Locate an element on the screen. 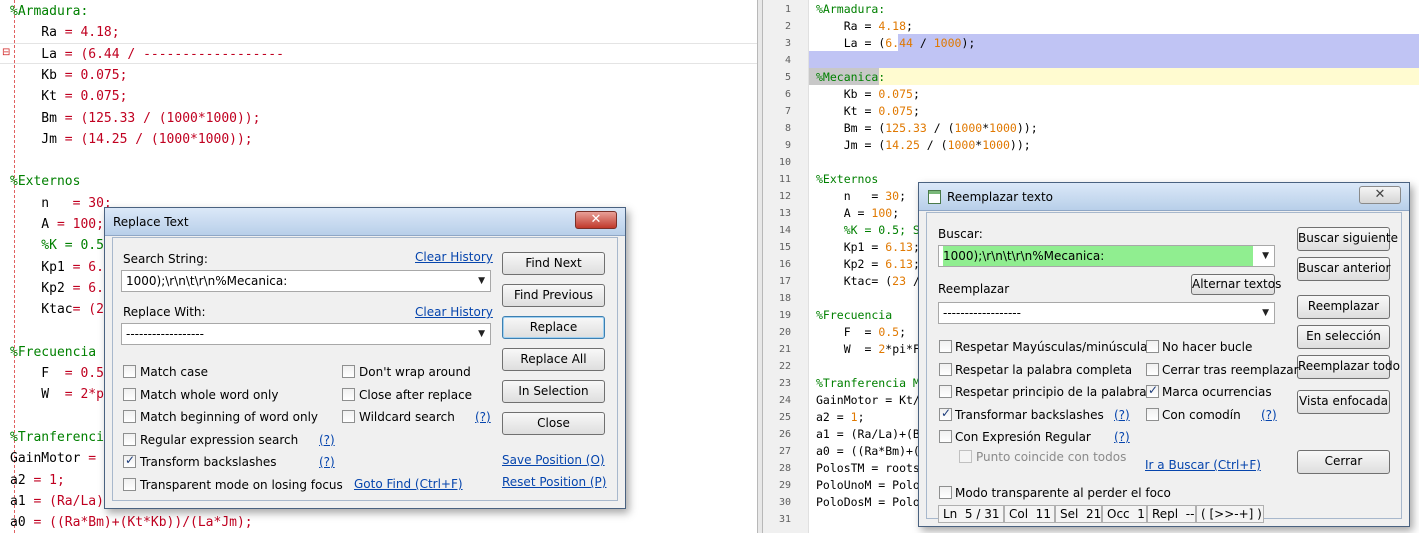 The width and height of the screenshot is (1419, 533). code-line: %Mecanica: is located at coordinates (850, 77).